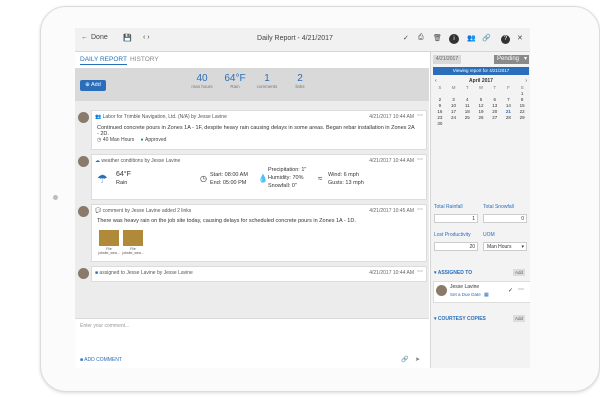 The image size is (600, 400). I want to click on help-icon: ?, so click(505, 39).